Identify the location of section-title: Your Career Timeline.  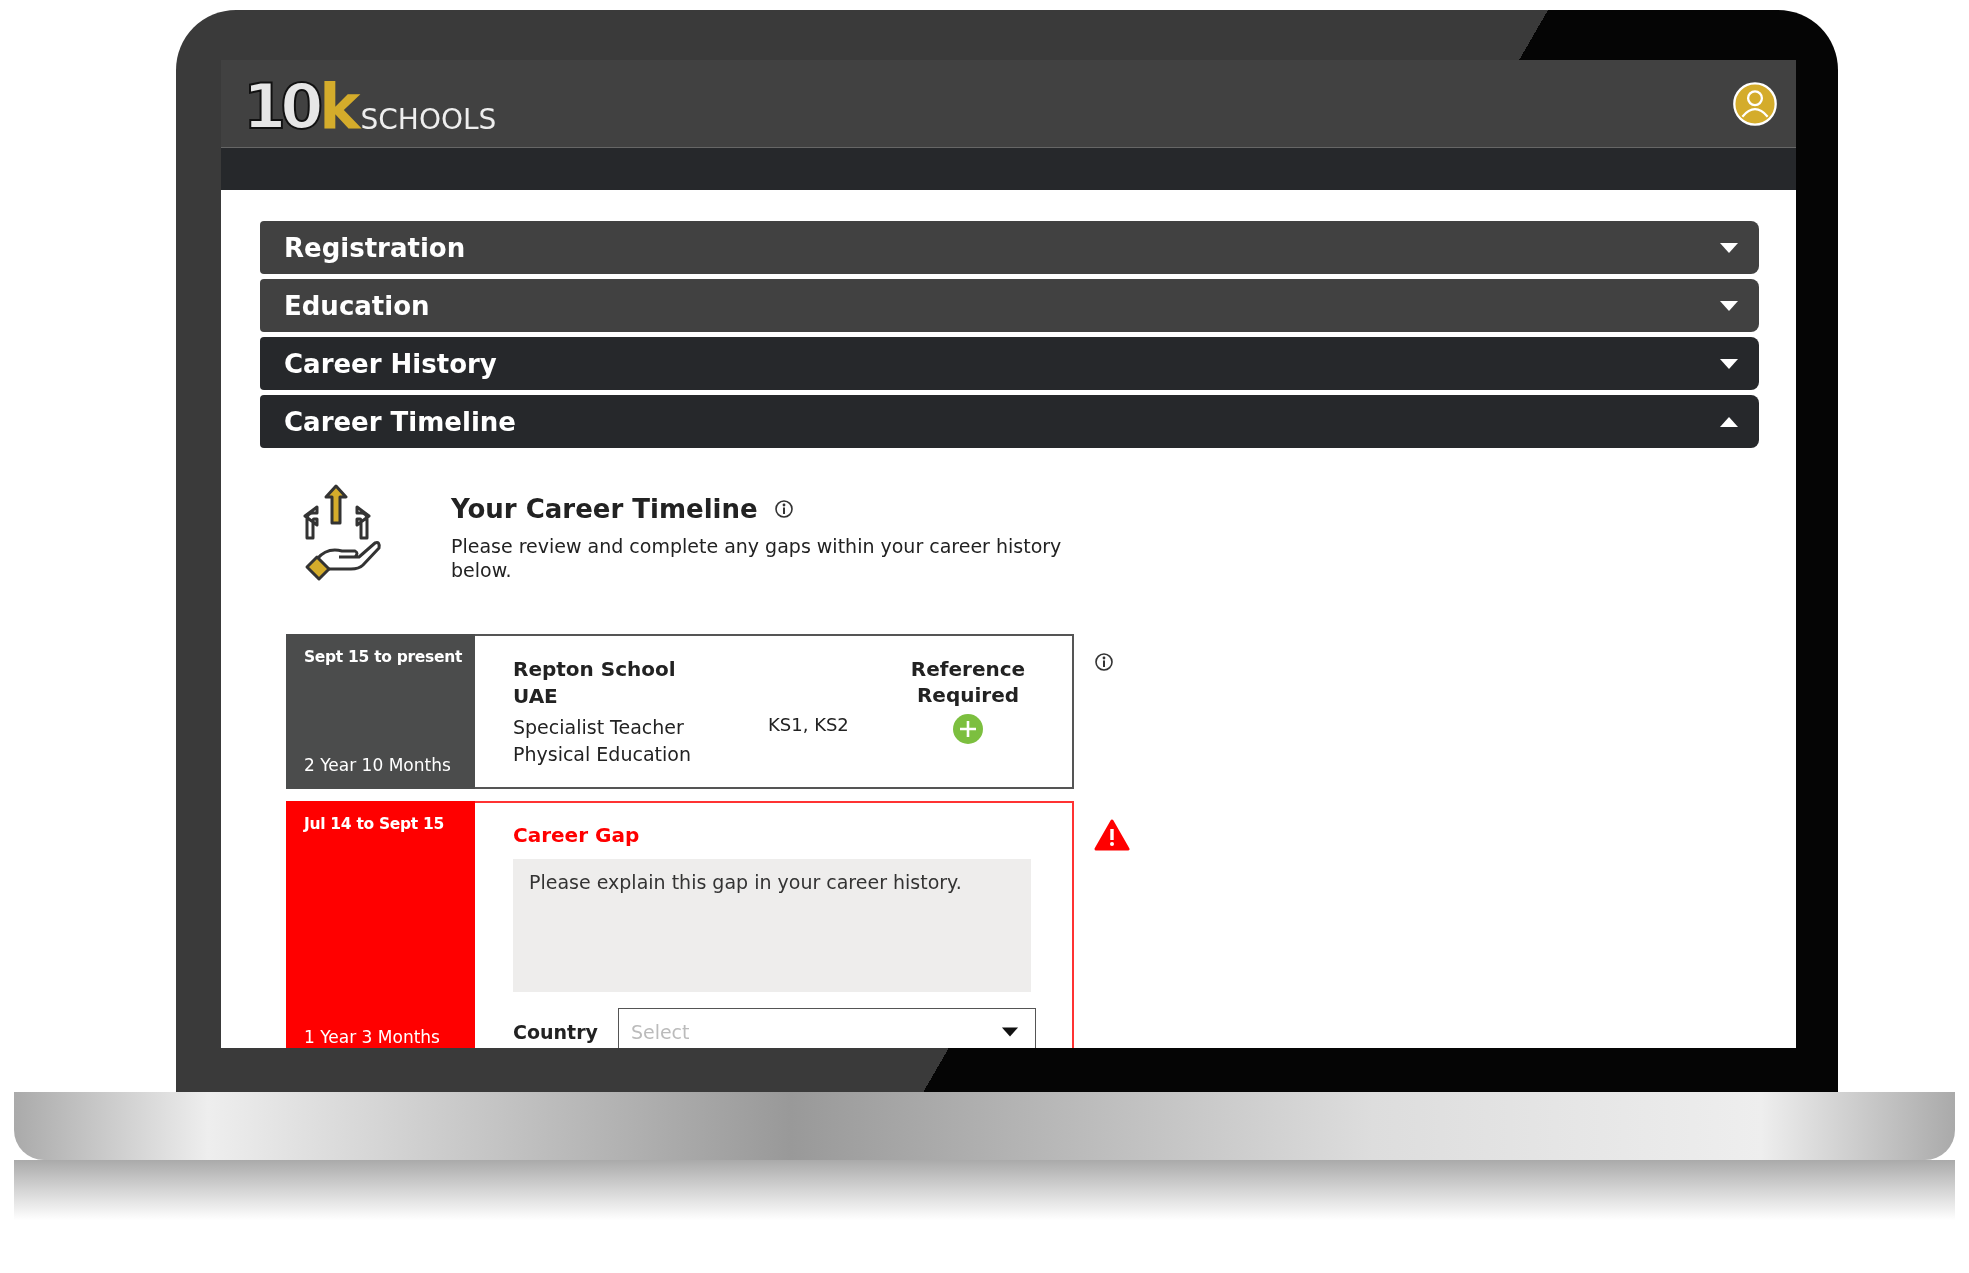
(604, 509).